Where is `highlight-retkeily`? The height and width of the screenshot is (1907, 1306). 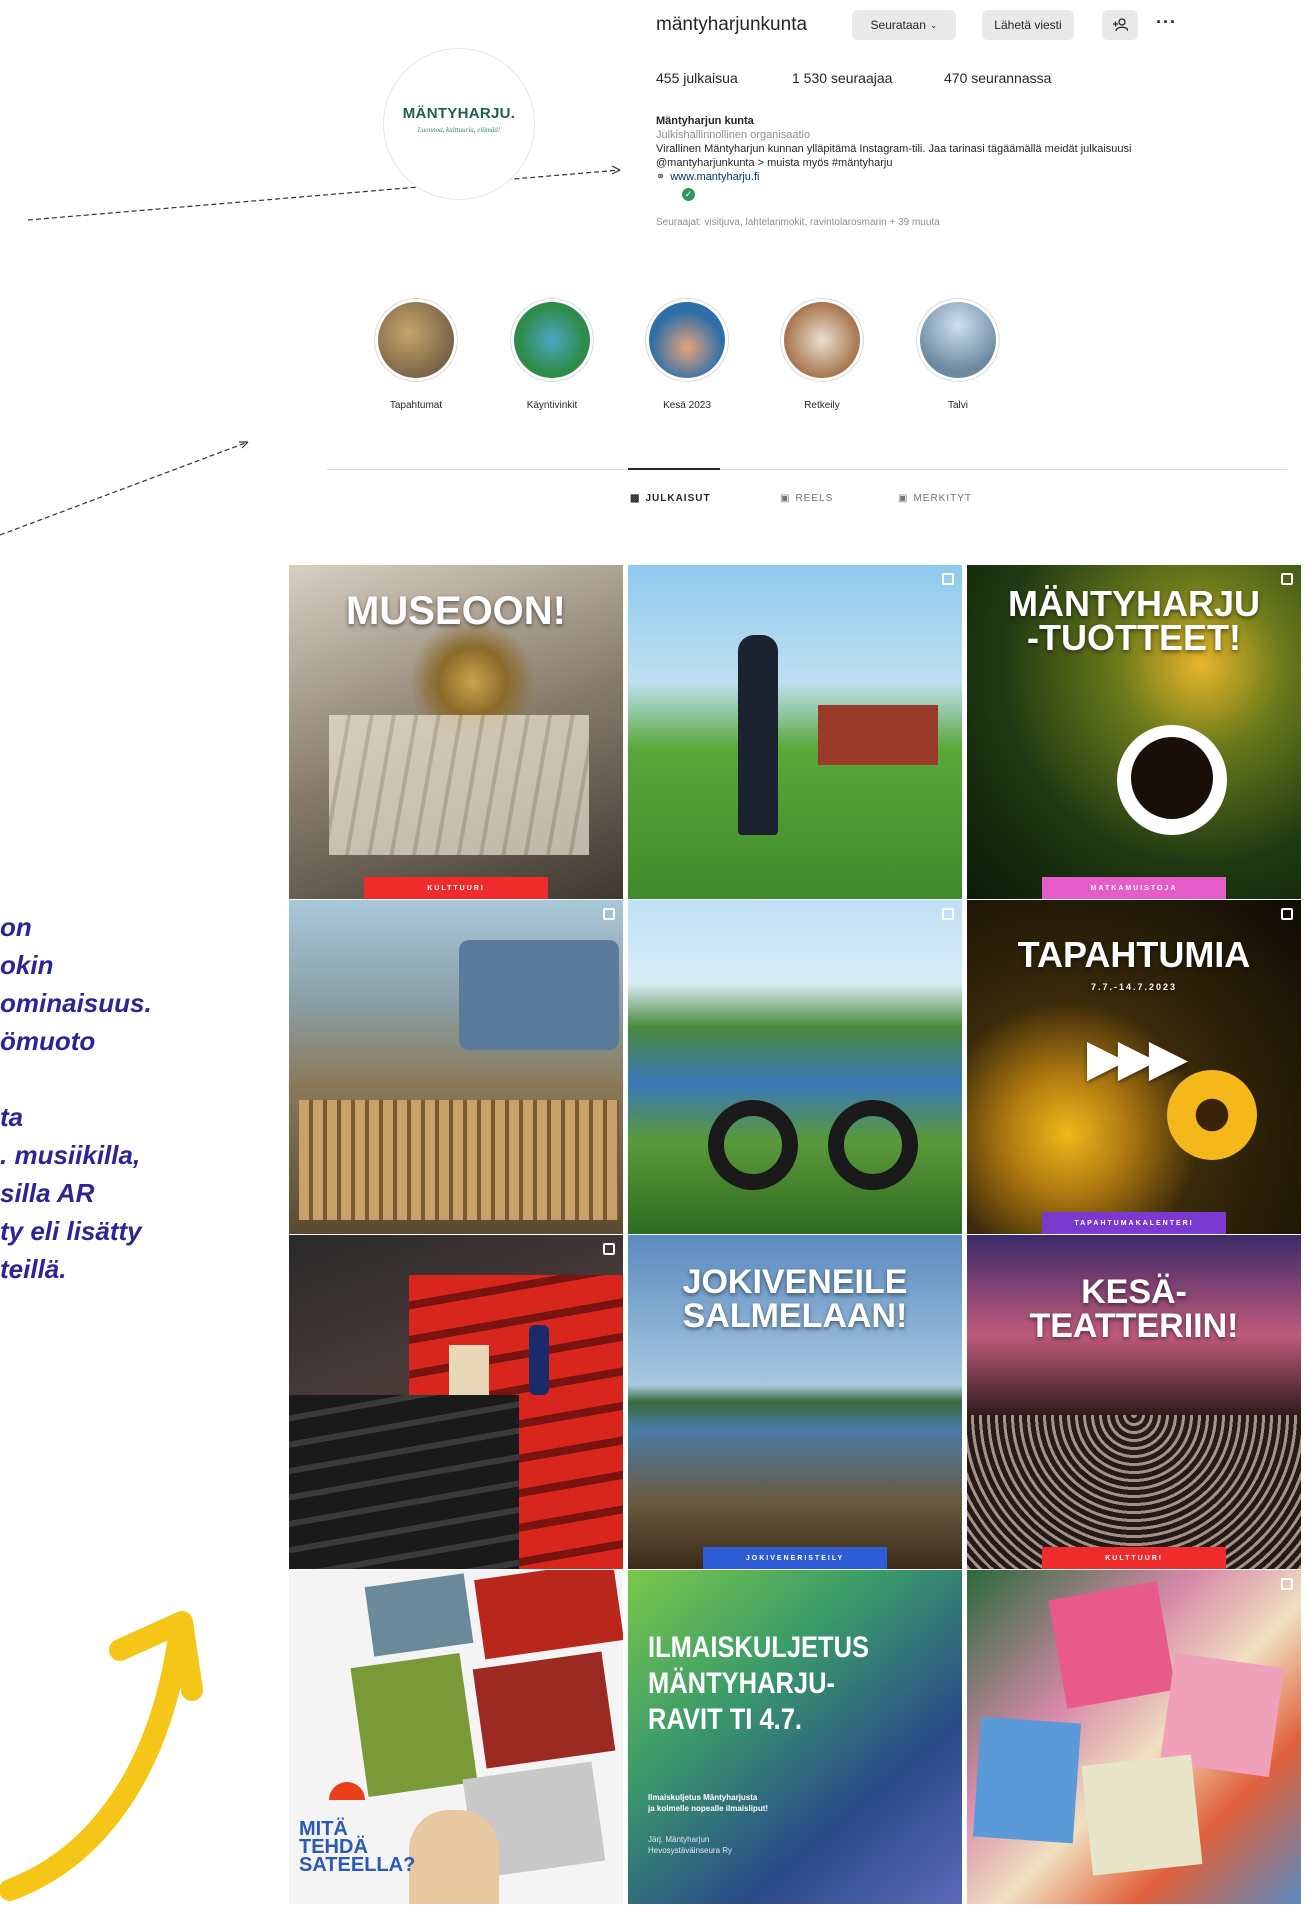
highlight-retkeily is located at coordinates (822, 340).